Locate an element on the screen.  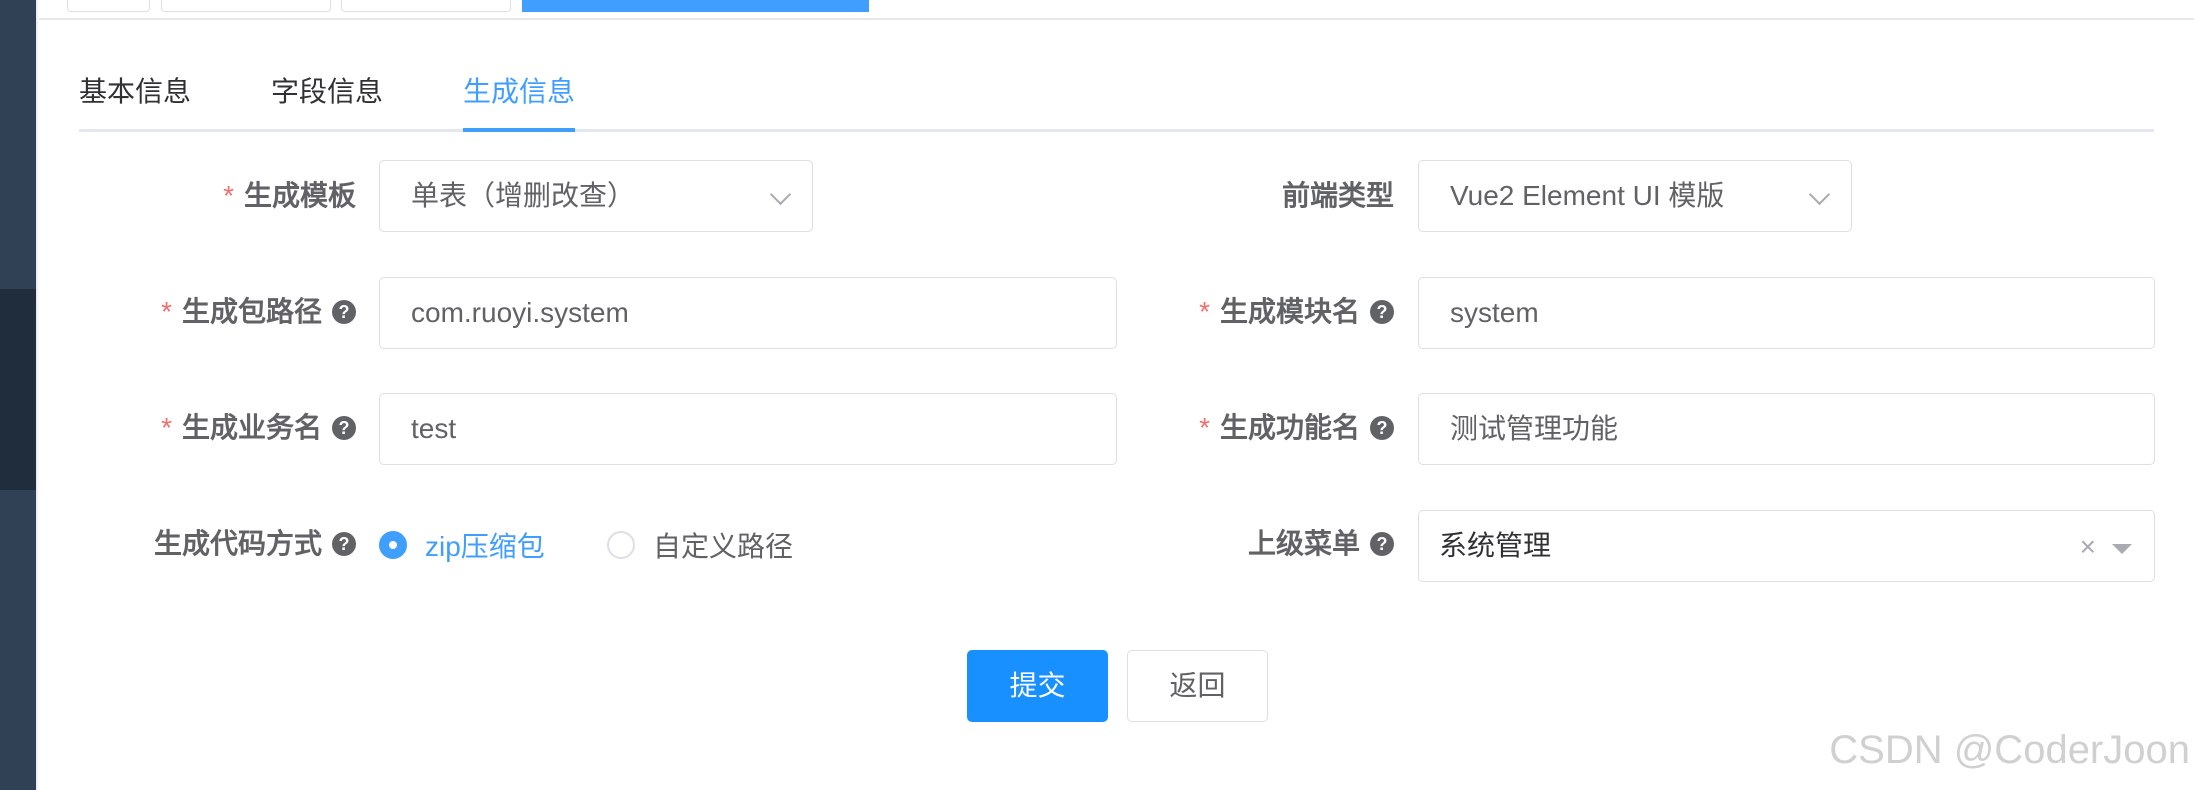
parent-menu-label-text: 上级菜单 is located at coordinates (1303, 543).